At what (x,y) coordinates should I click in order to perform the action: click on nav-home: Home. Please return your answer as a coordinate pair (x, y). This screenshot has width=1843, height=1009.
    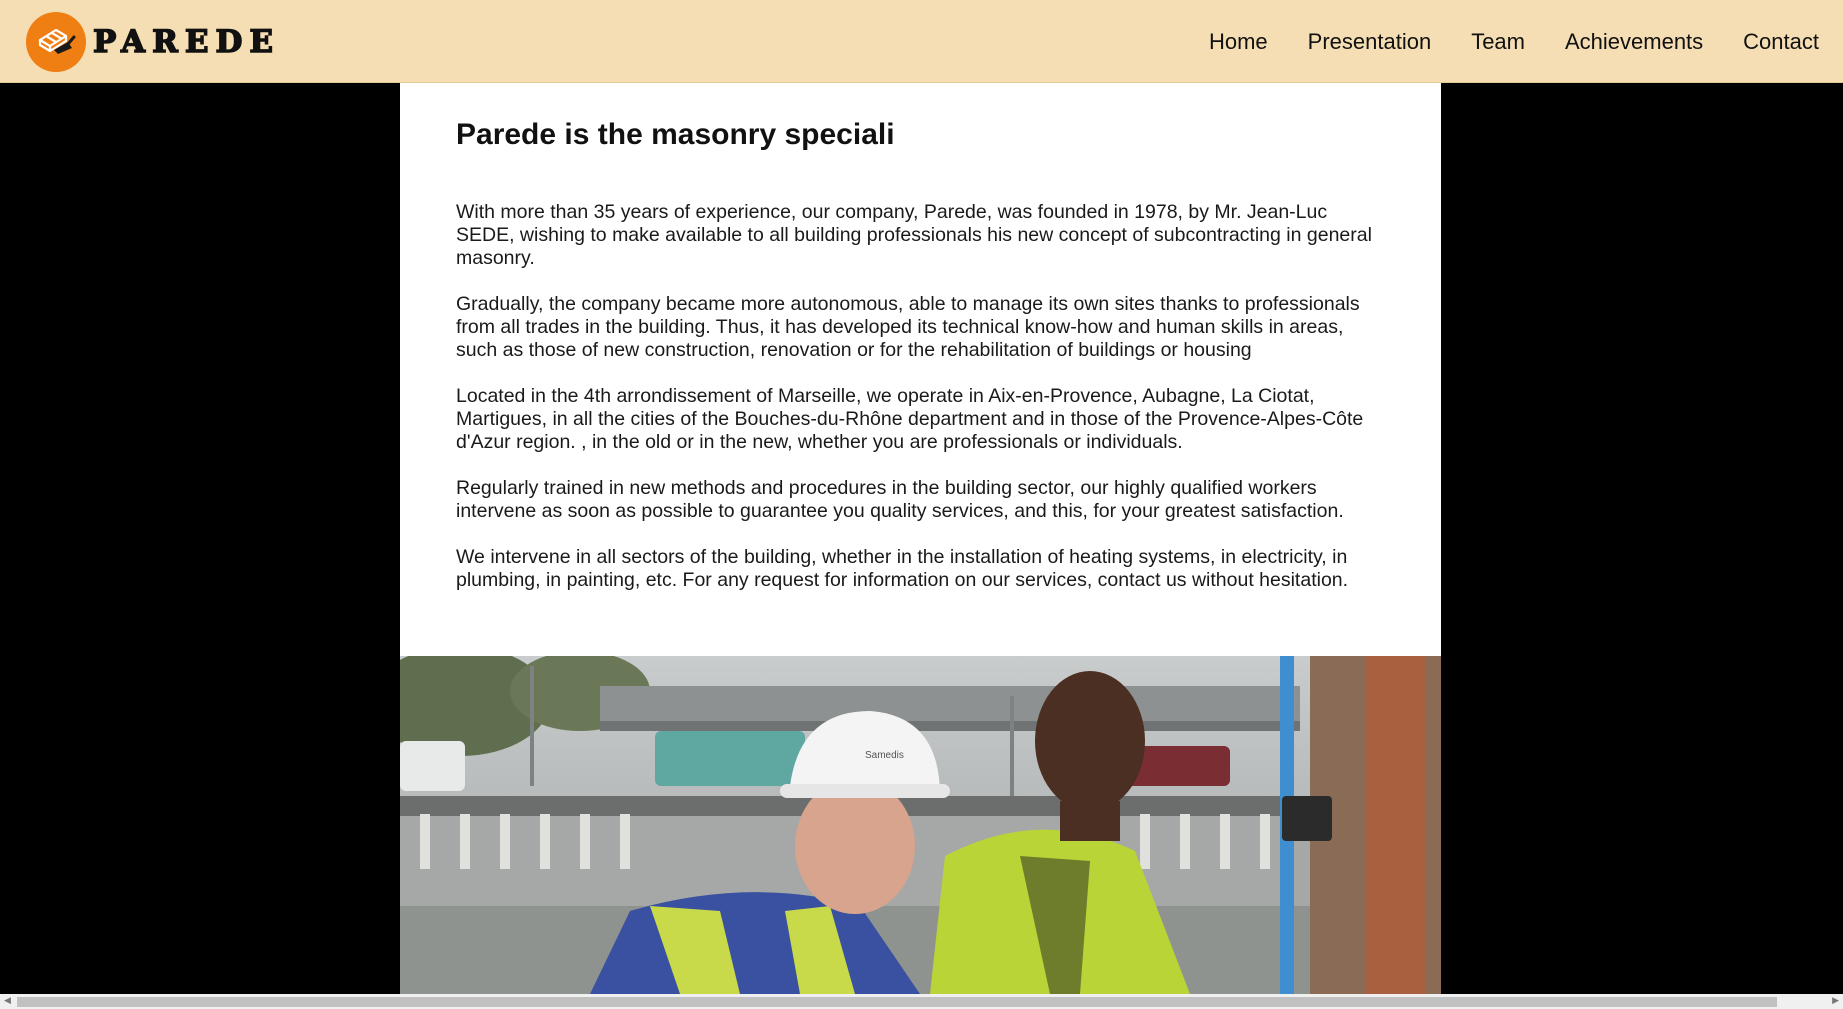
    Looking at the image, I should click on (1238, 42).